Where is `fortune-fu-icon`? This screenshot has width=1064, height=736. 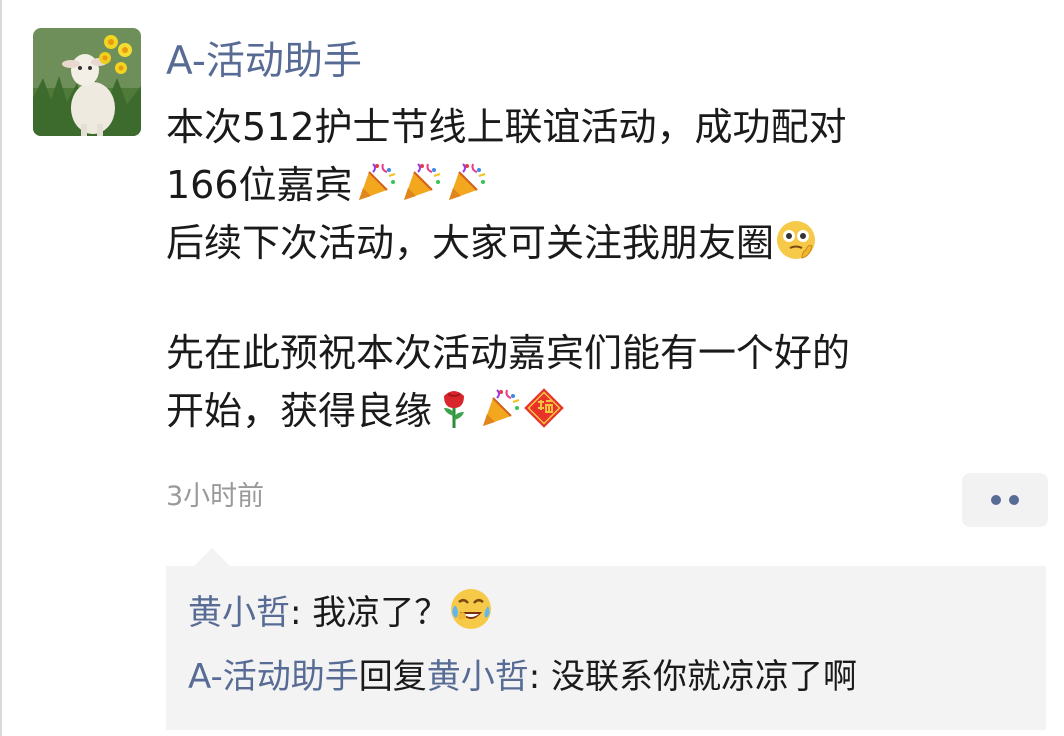 fortune-fu-icon is located at coordinates (544, 408).